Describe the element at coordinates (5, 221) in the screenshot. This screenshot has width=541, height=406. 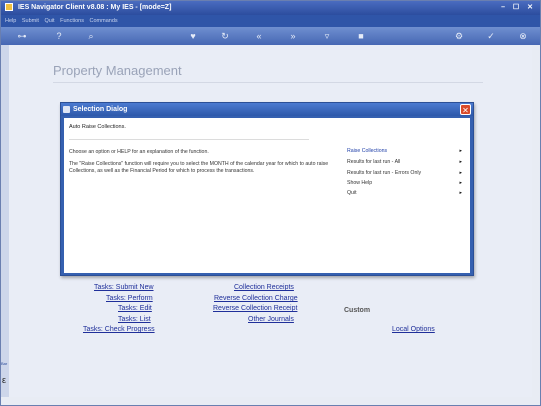
I see `left-strip: Bar ε` at that location.